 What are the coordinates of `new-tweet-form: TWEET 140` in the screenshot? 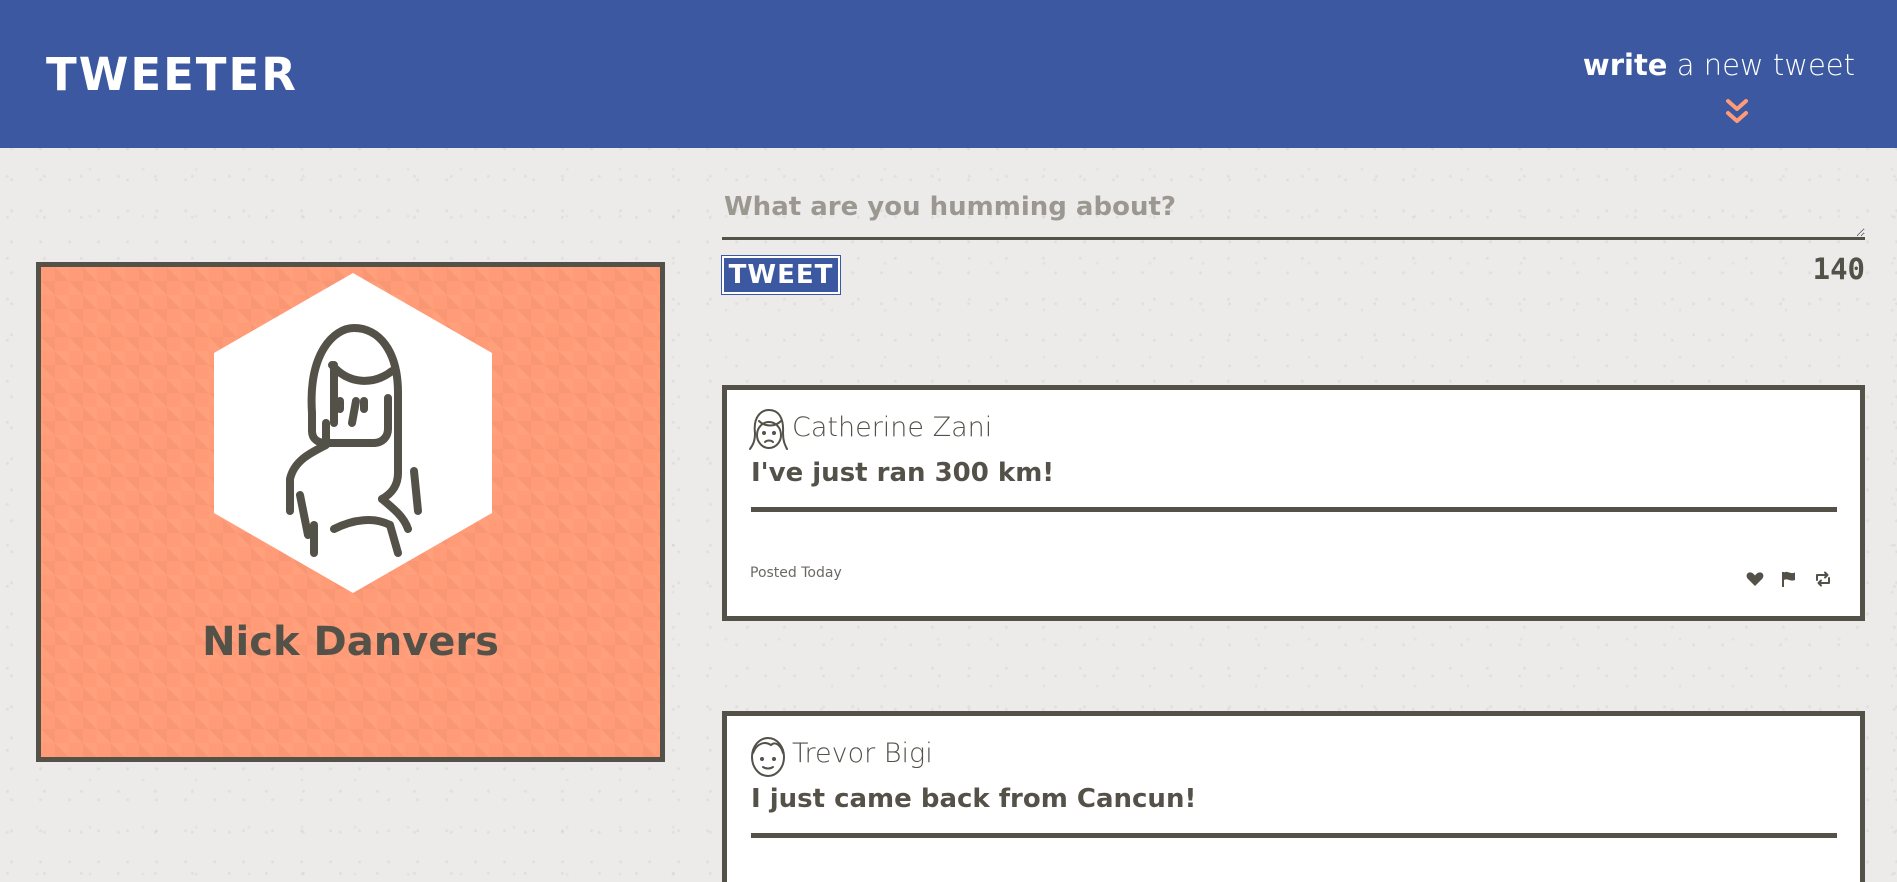 It's located at (1293, 240).